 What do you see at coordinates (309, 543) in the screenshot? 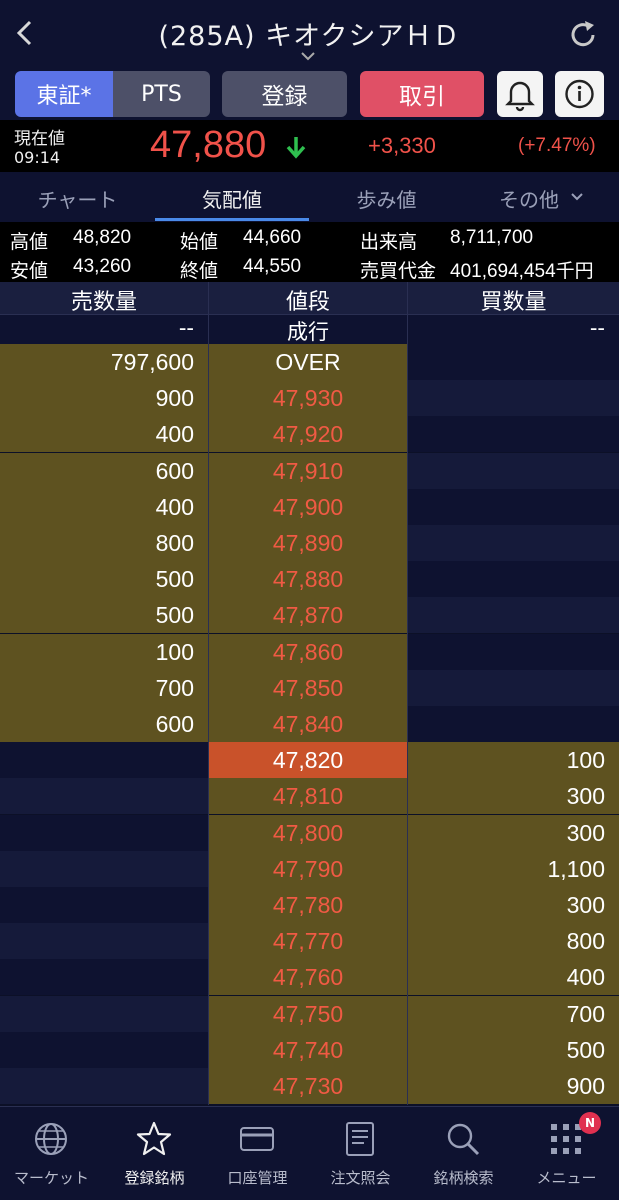
I see `ask-row: 800 47,890` at bounding box center [309, 543].